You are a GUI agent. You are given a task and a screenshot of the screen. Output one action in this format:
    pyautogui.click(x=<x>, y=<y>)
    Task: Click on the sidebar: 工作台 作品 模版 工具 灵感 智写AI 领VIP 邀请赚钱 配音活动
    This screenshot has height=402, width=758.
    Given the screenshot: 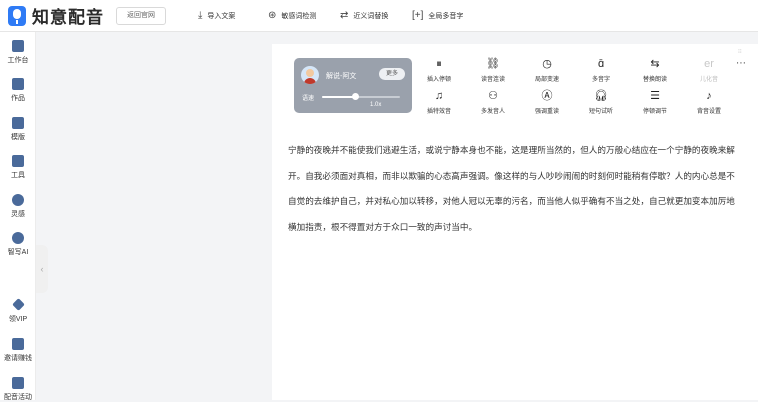 What is the action you would take?
    pyautogui.click(x=18, y=217)
    